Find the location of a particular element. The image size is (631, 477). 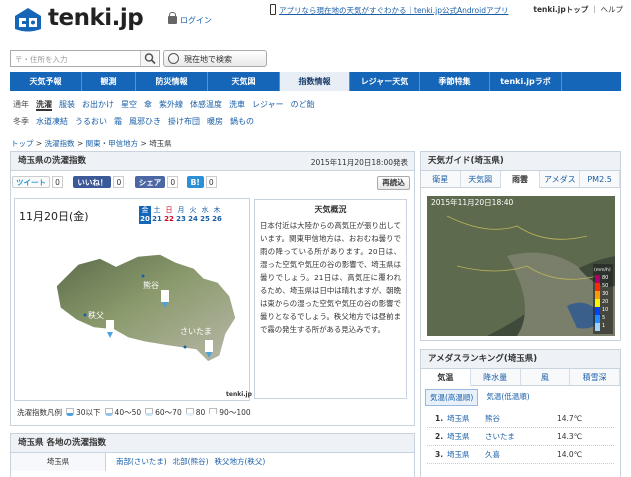

day-tab: 火 24 is located at coordinates (193, 215).